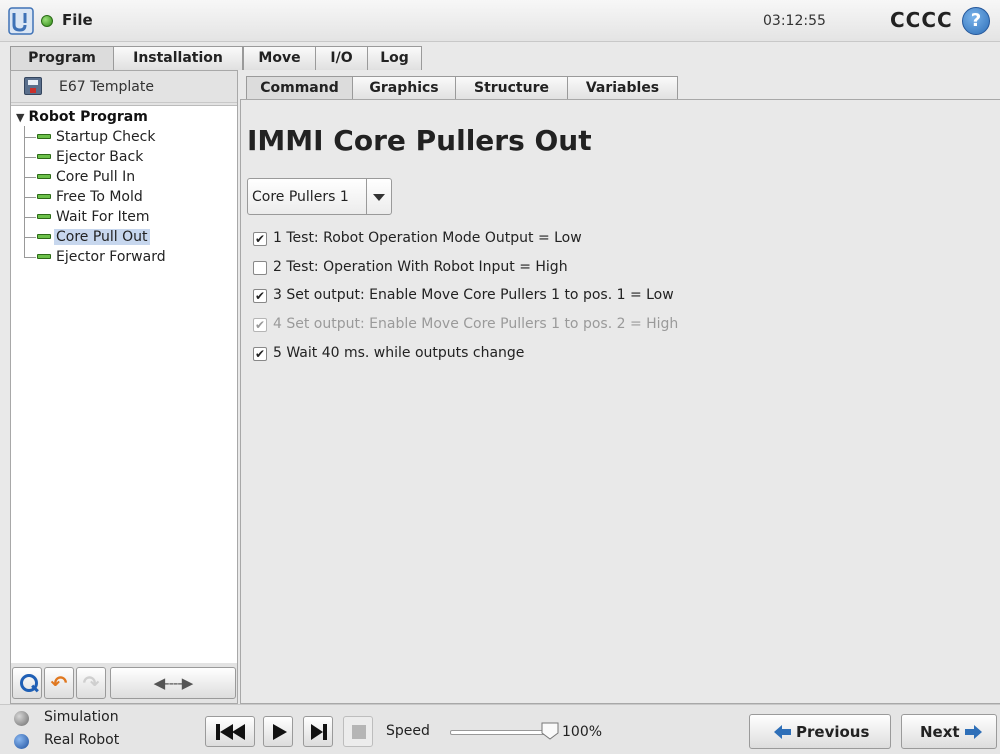 The image size is (1000, 754). I want to click on top-bar: File 03:12:55 CCCC ?, so click(500, 21).